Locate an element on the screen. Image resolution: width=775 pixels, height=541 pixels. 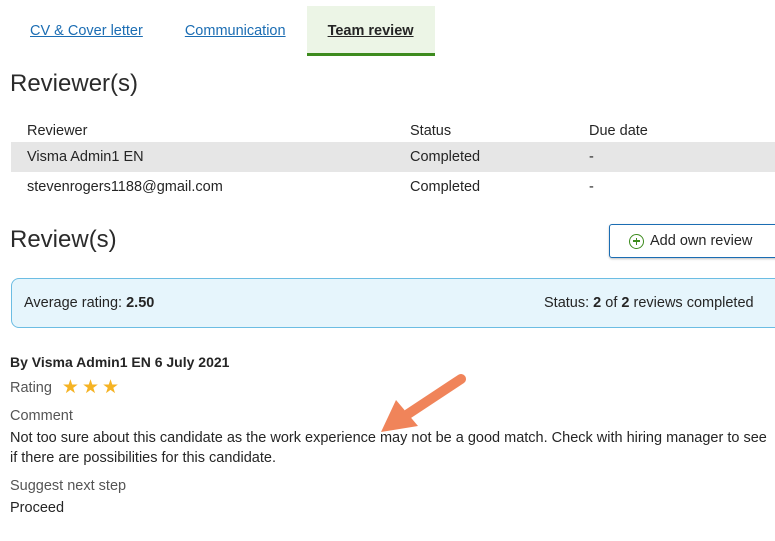
add-own-review-label: Add own review is located at coordinates (701, 241).